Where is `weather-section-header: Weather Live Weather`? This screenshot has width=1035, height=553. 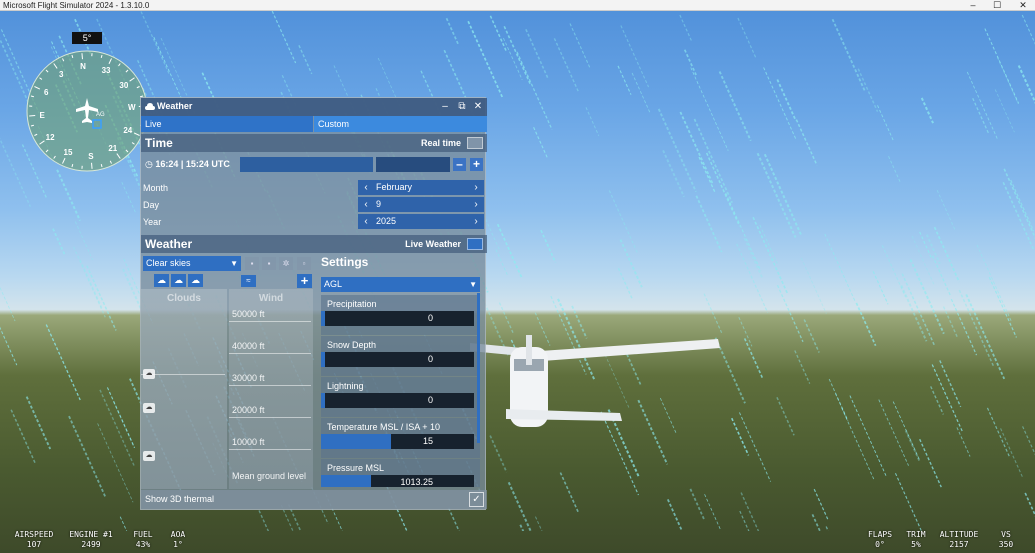 weather-section-header: Weather Live Weather is located at coordinates (314, 244).